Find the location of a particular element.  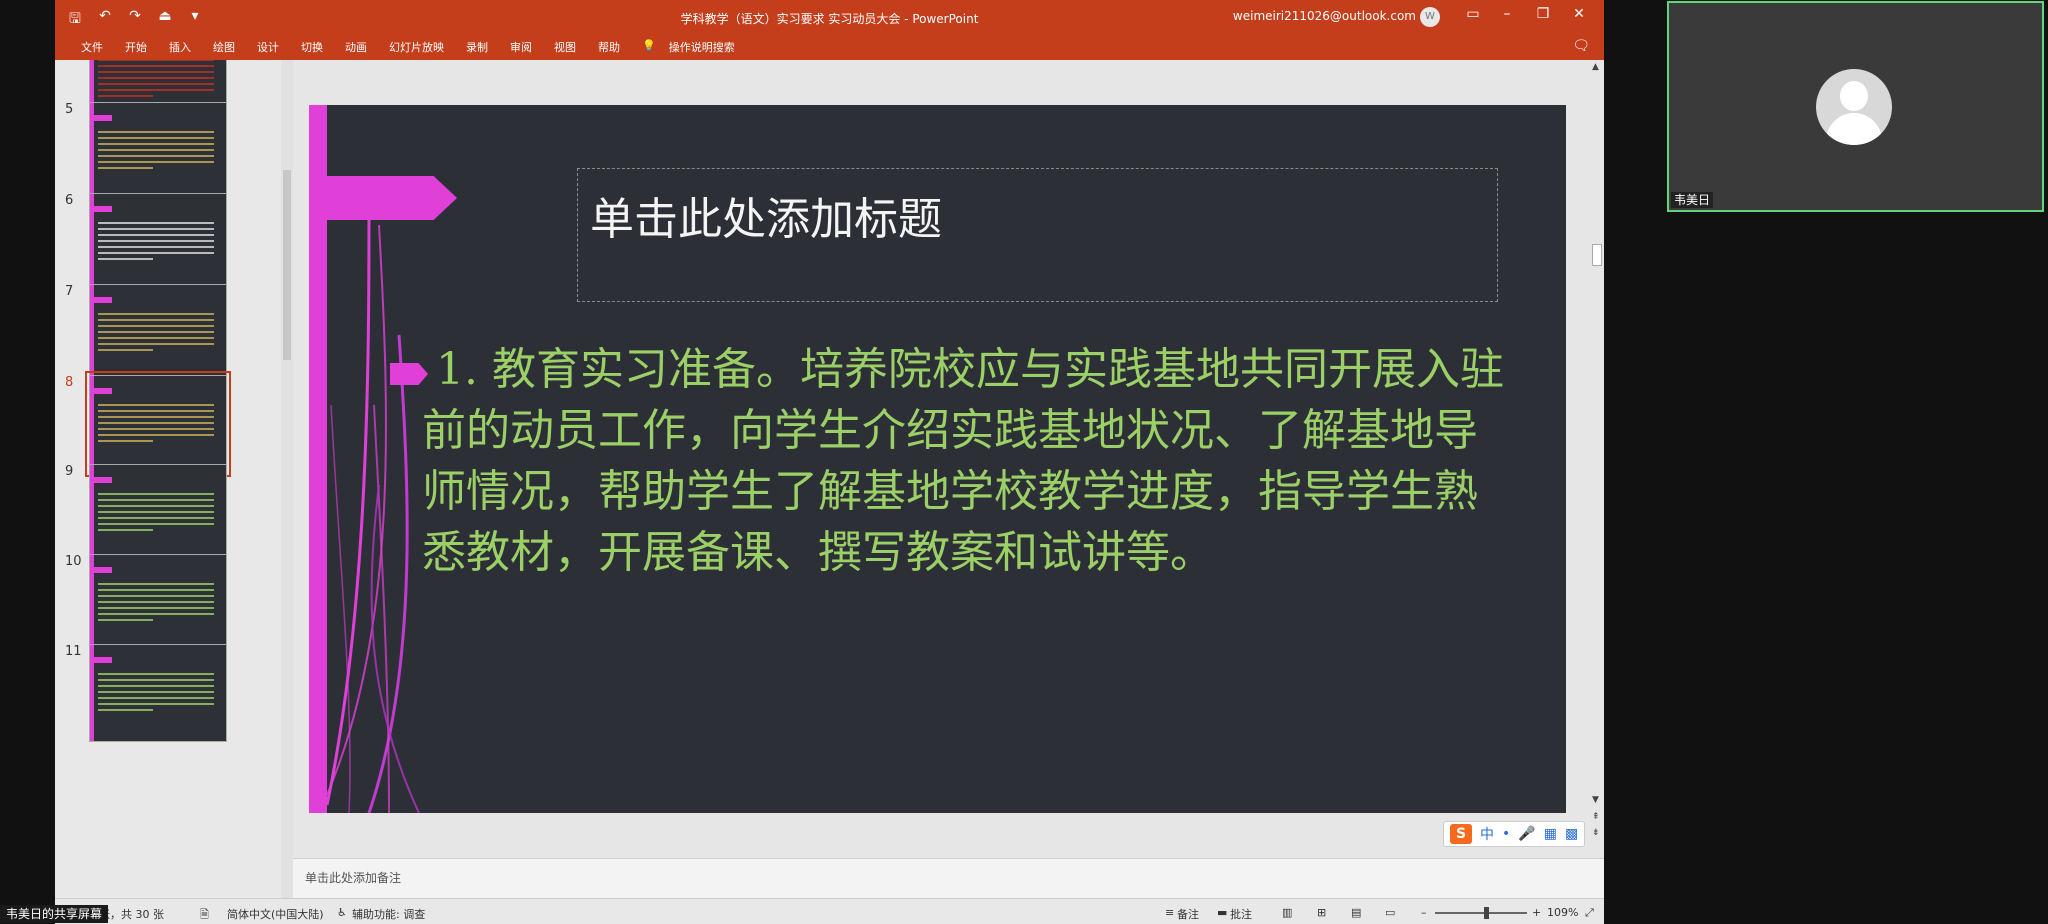

tell-me-icon: 💡 is located at coordinates (649, 47).